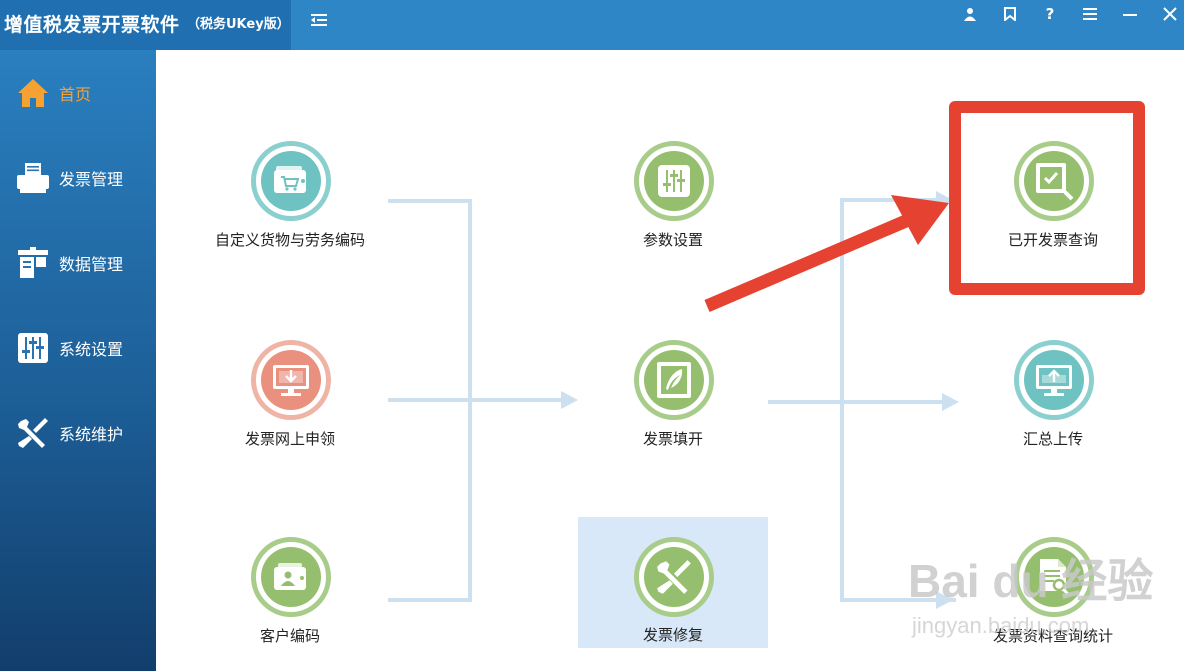 The image size is (1184, 671). I want to click on help-icon-glyph: ?, so click(1050, 14).